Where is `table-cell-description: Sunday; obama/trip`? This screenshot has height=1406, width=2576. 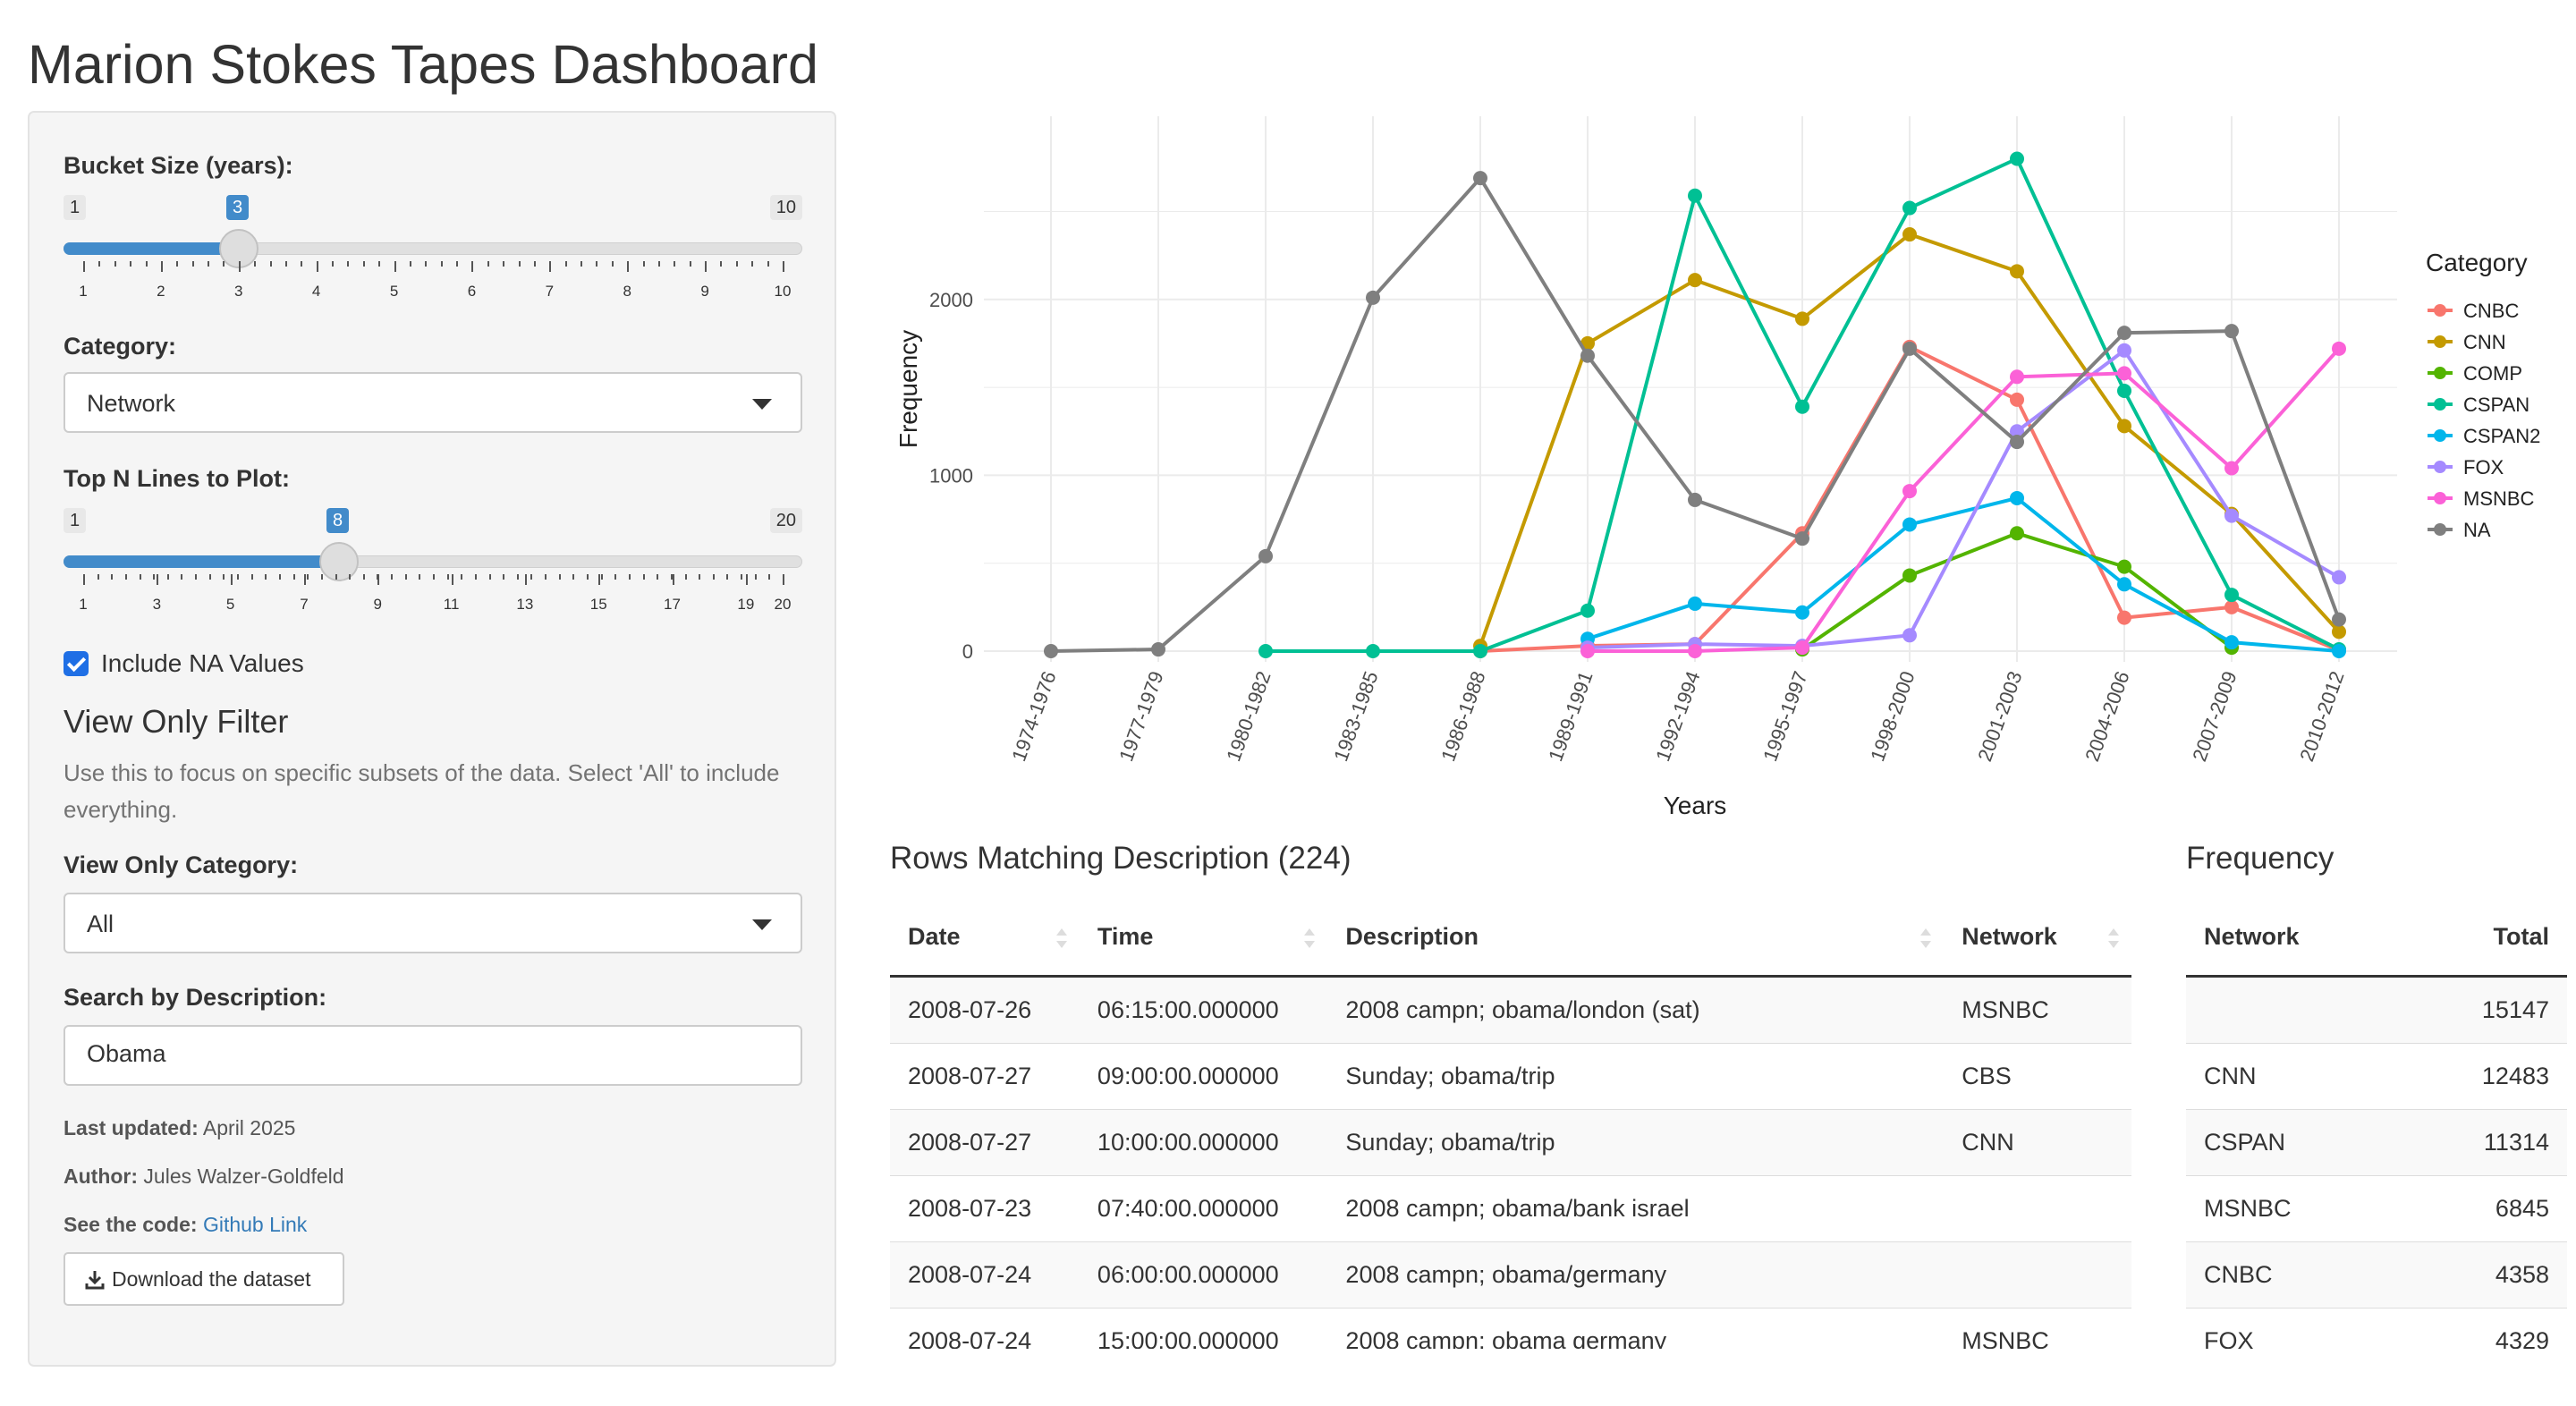
table-cell-description: Sunday; obama/trip is located at coordinates (1636, 1077).